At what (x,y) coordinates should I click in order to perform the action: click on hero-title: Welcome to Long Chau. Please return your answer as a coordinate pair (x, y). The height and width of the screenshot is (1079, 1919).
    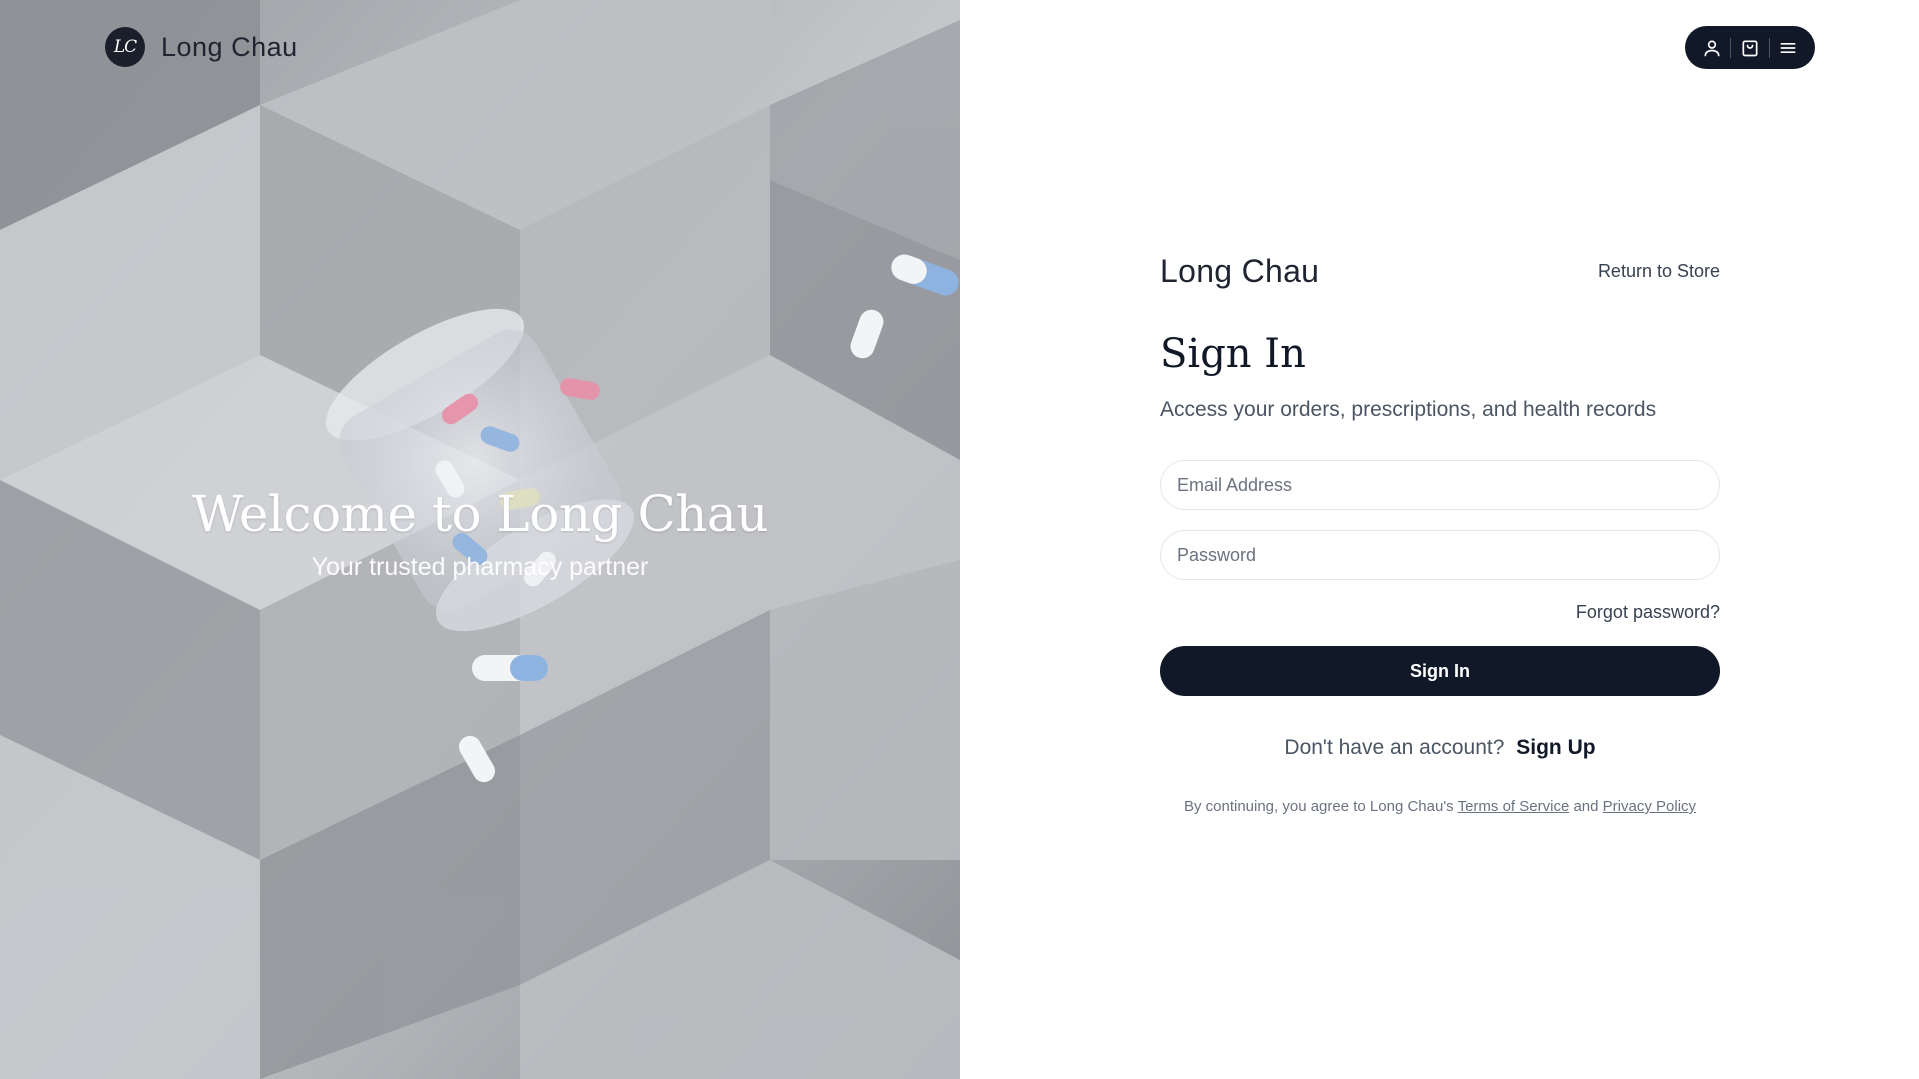
    Looking at the image, I should click on (480, 514).